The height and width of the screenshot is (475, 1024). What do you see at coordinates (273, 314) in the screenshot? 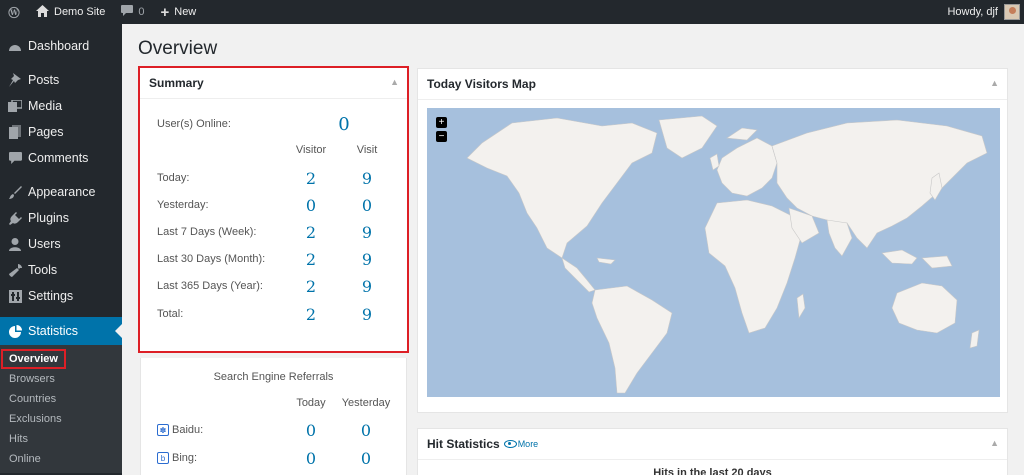
I see `table-row: Total: 2 9` at bounding box center [273, 314].